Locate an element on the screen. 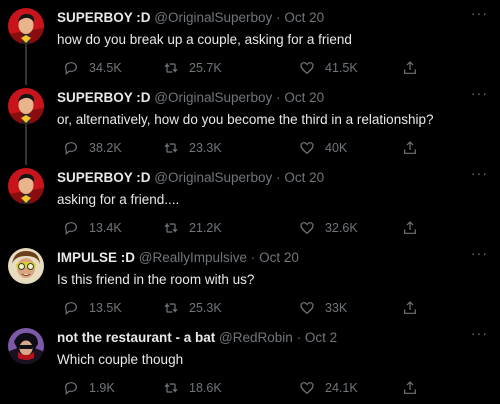  reply-button: 34.5K is located at coordinates (92, 68).